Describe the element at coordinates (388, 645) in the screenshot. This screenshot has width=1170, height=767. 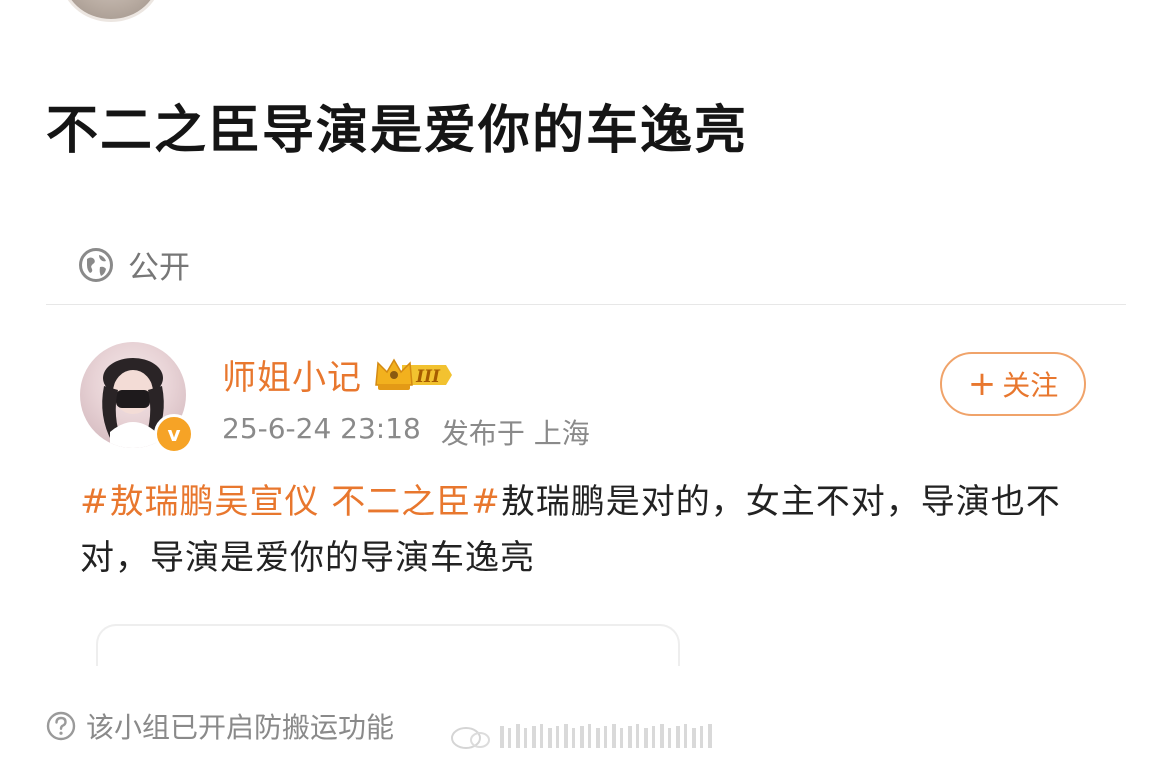
I see `attachment-card-edge` at that location.